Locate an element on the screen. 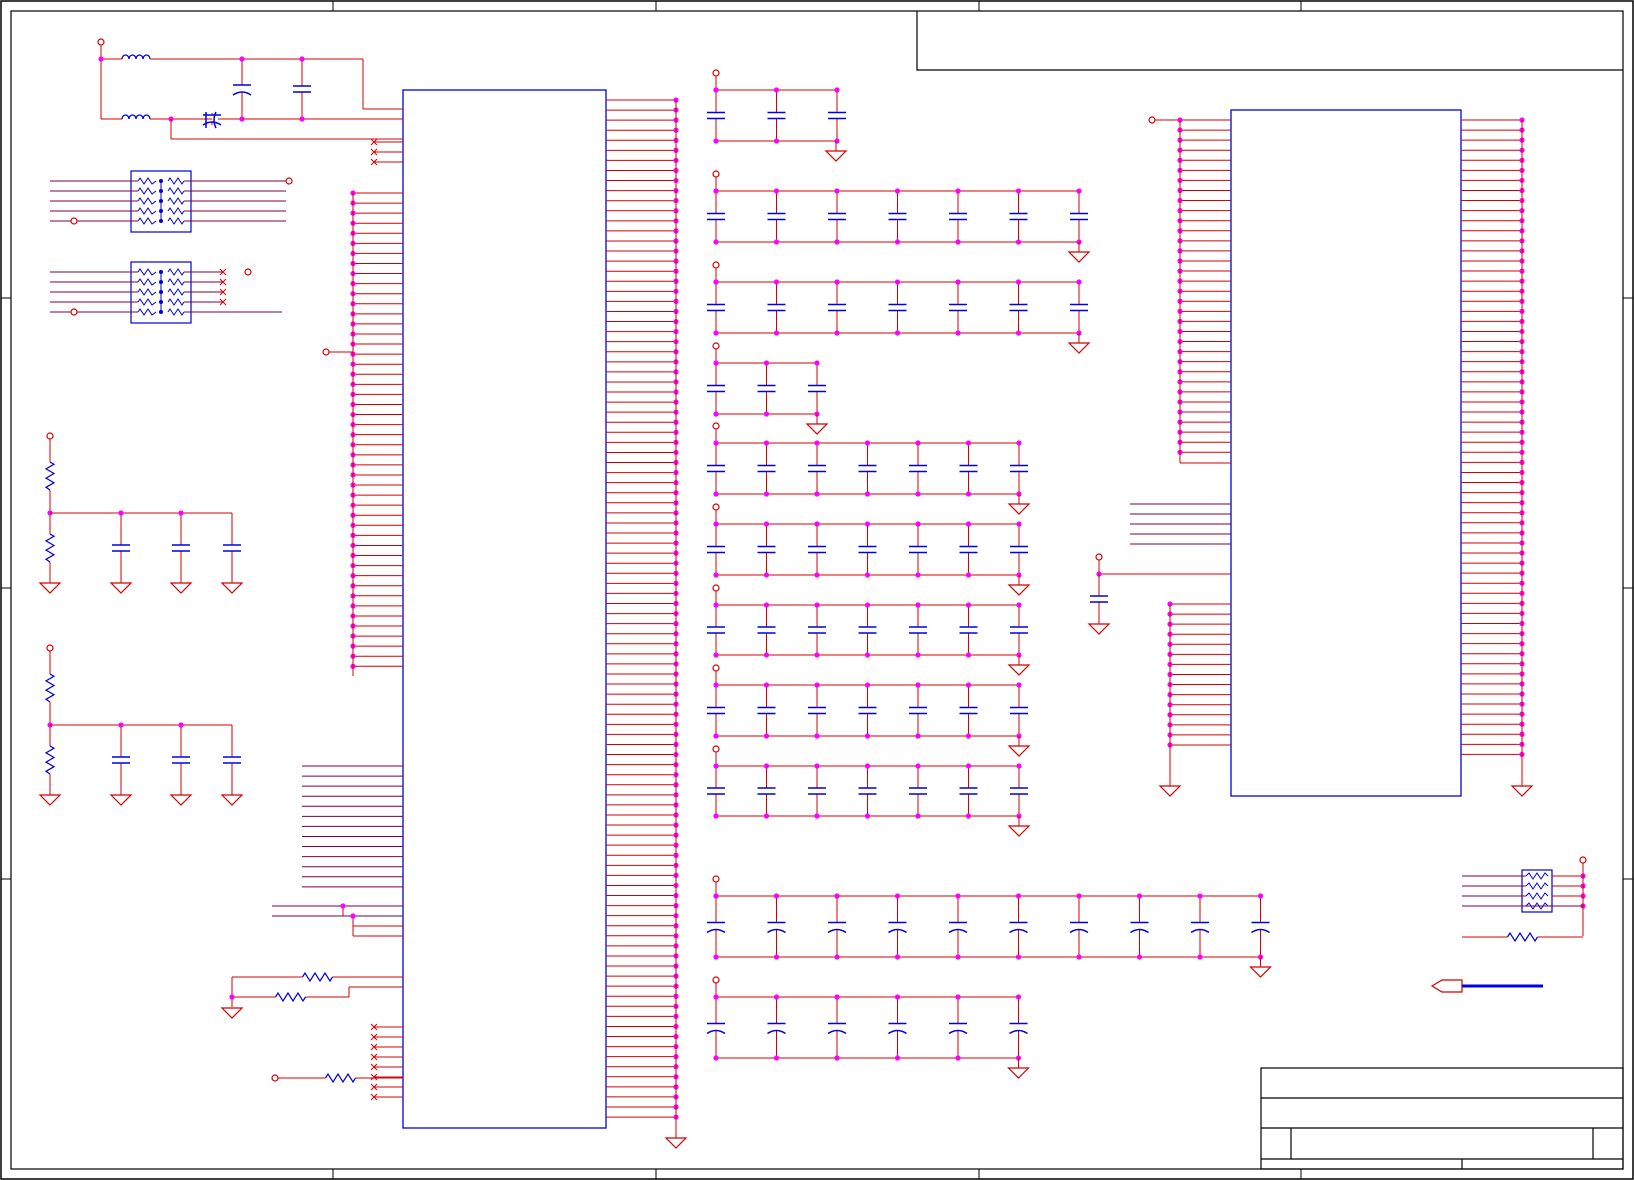 Image resolution: width=1634 pixels, height=1180 pixels. resistor-network is located at coordinates (151, 292).